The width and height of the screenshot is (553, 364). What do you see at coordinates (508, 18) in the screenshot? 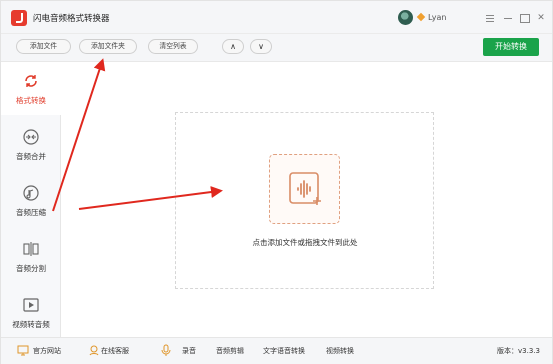
I see `minimize-icon` at bounding box center [508, 18].